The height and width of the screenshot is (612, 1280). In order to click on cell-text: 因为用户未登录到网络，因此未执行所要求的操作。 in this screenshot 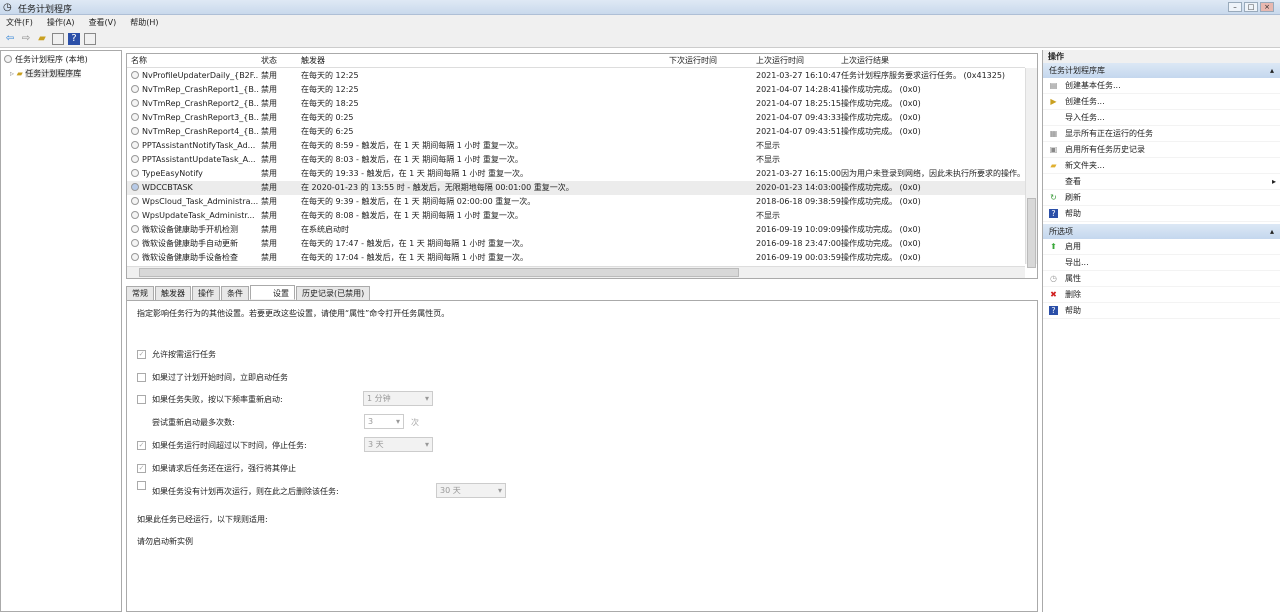, I will do `click(933, 173)`.